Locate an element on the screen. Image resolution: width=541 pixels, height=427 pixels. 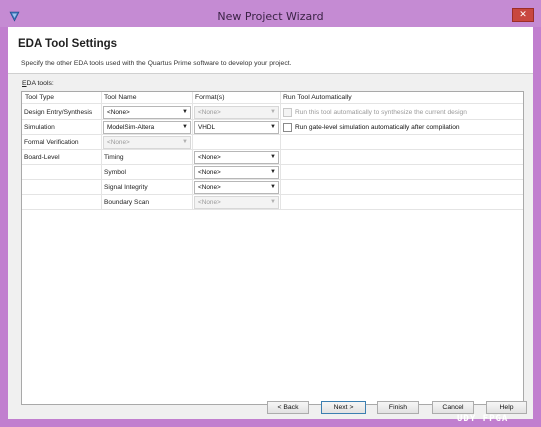
tool-type-cell: Formal Verification is located at coordinates (51, 142).